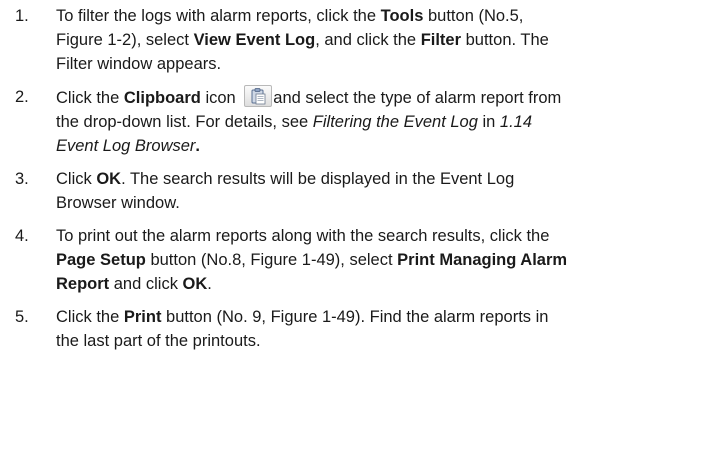  What do you see at coordinates (22, 97) in the screenshot?
I see `step-number: 2.` at bounding box center [22, 97].